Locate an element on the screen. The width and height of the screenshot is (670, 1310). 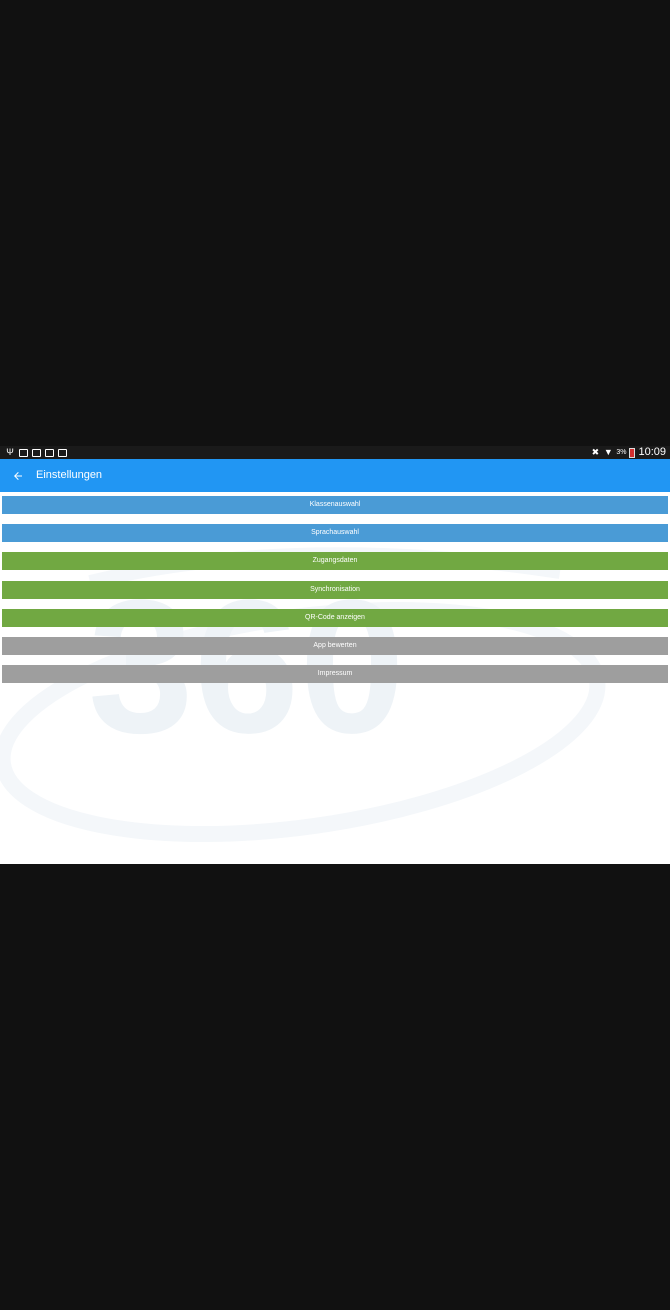
page-title: Einstellungen is located at coordinates (69, 475).